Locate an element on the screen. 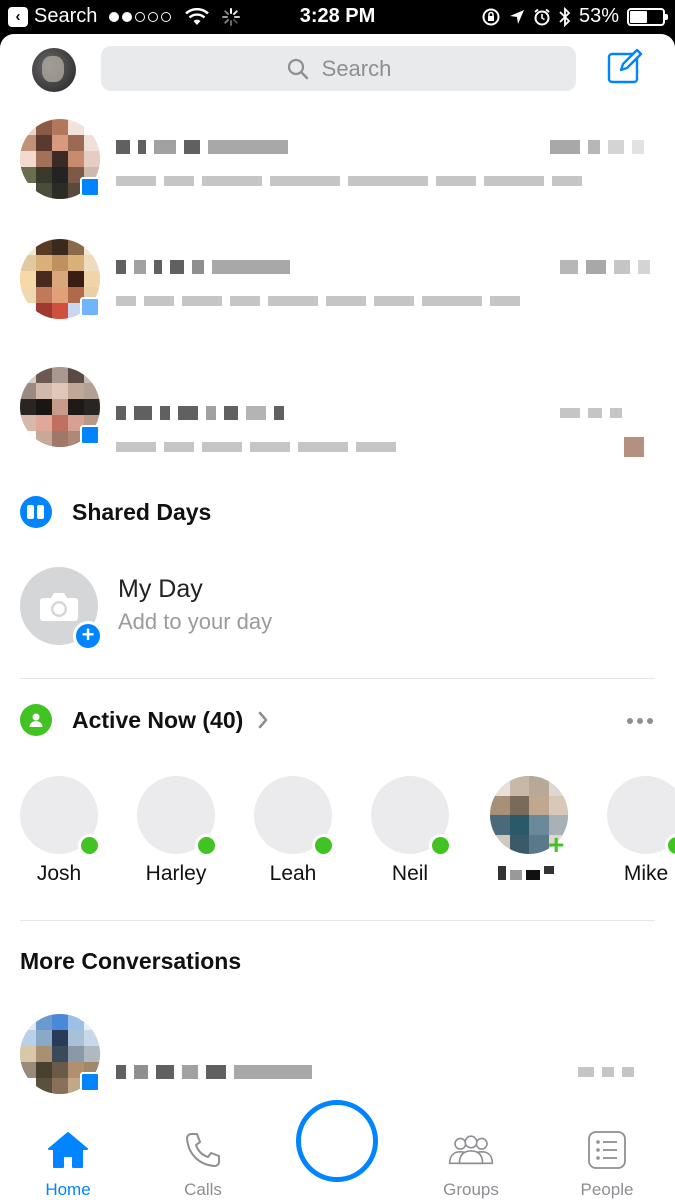  chevron-right-icon is located at coordinates (263, 720).